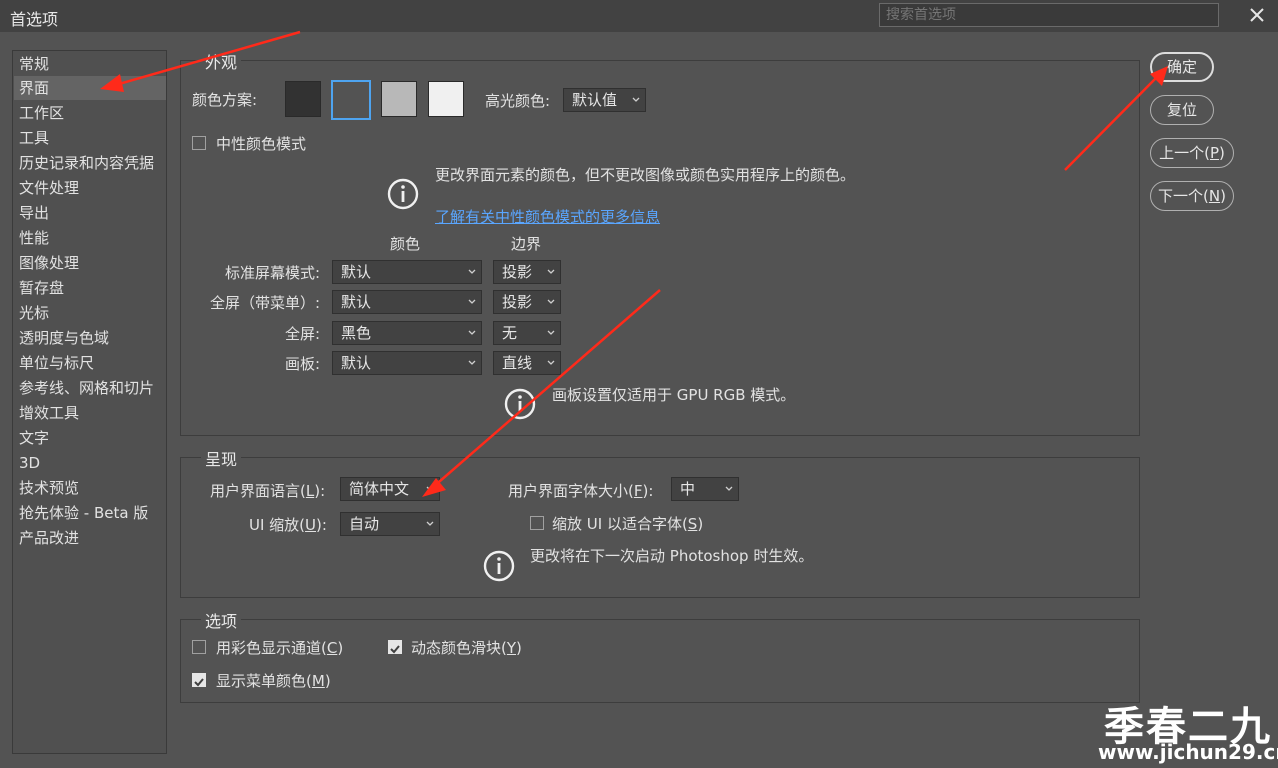  I want to click on standard-screen-color-value: 默认, so click(356, 272).